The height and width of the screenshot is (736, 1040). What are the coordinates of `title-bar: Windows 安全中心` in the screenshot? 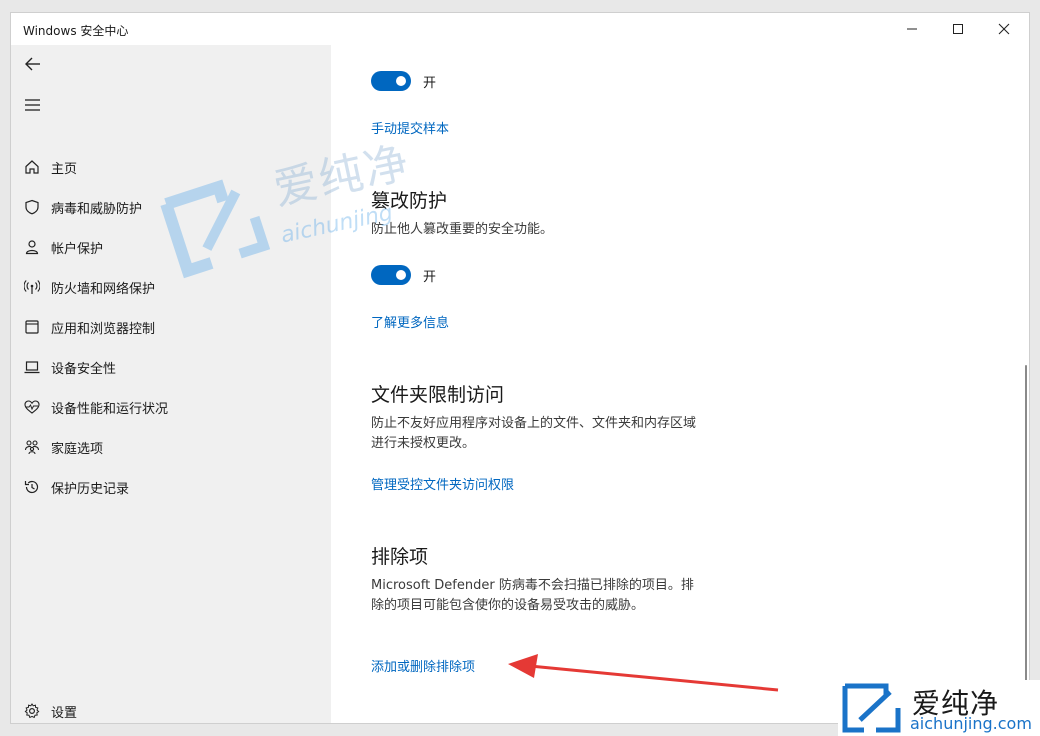 It's located at (520, 29).